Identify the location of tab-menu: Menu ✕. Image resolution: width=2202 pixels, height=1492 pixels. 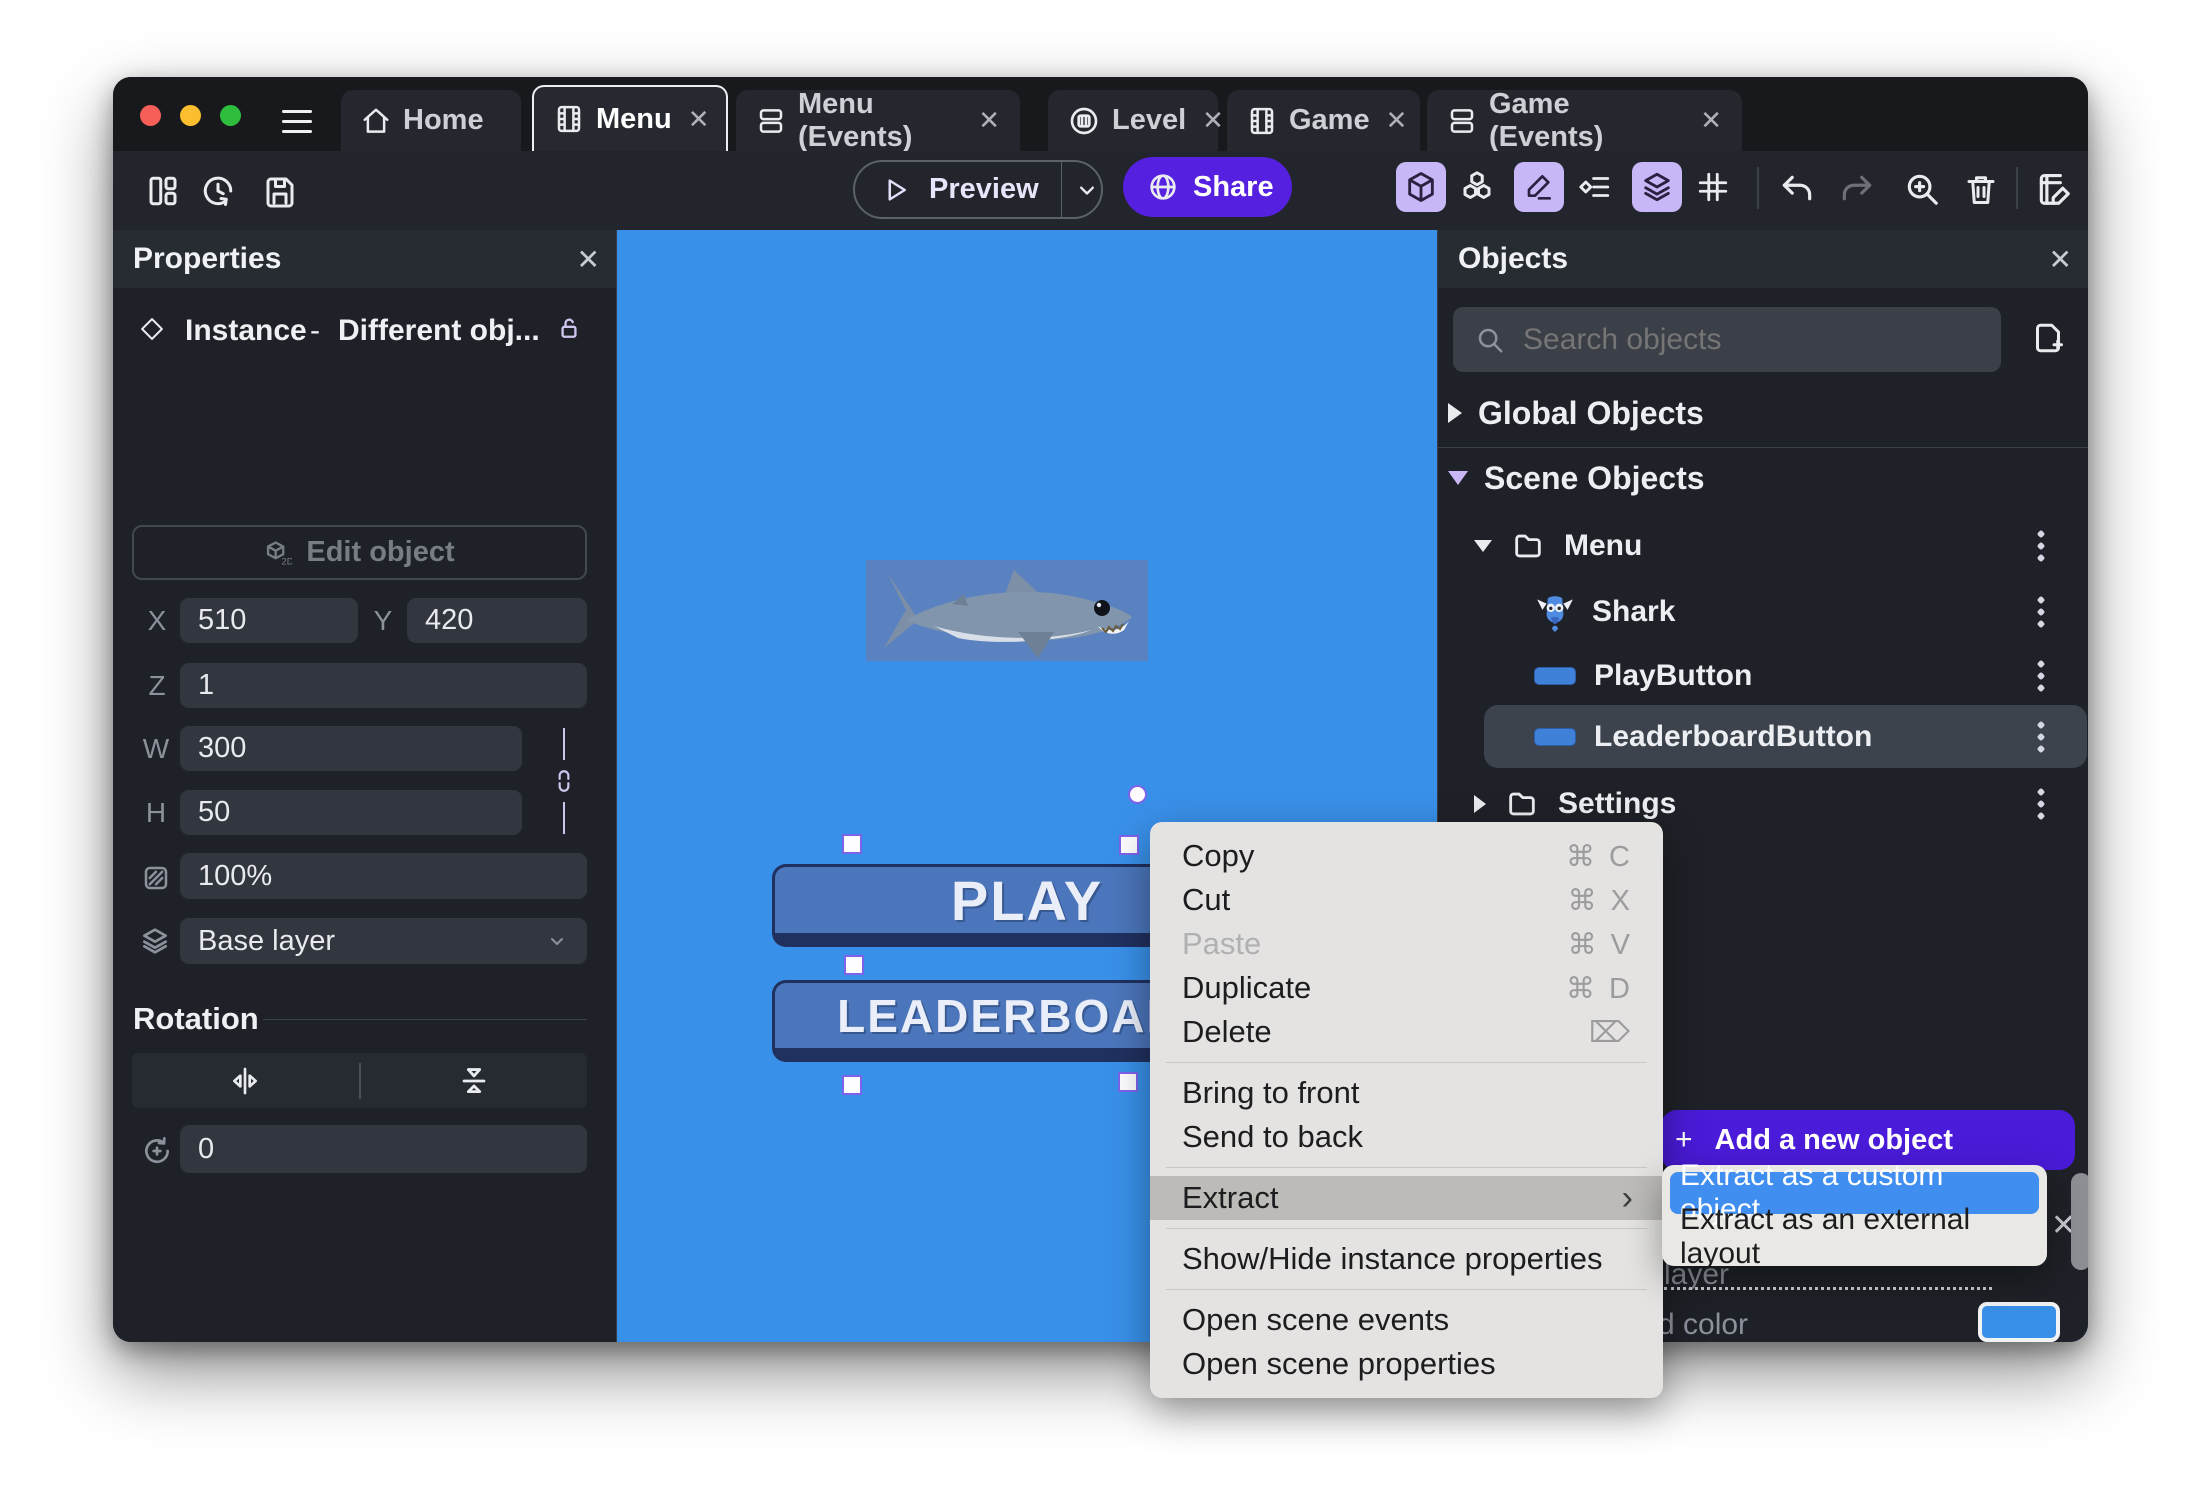
(630, 118).